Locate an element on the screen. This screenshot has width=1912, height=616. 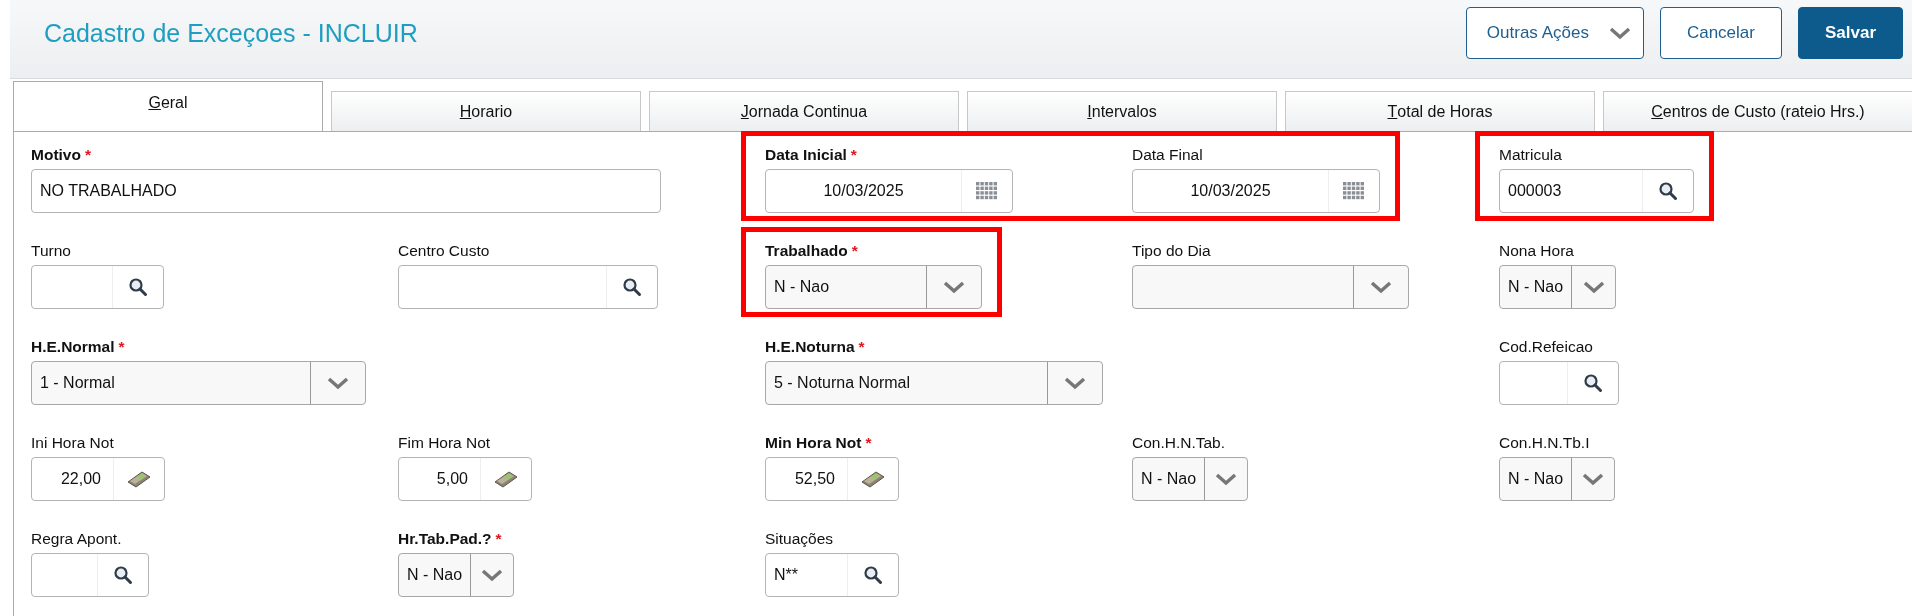
field-label: Regra Apont. is located at coordinates (77, 539).